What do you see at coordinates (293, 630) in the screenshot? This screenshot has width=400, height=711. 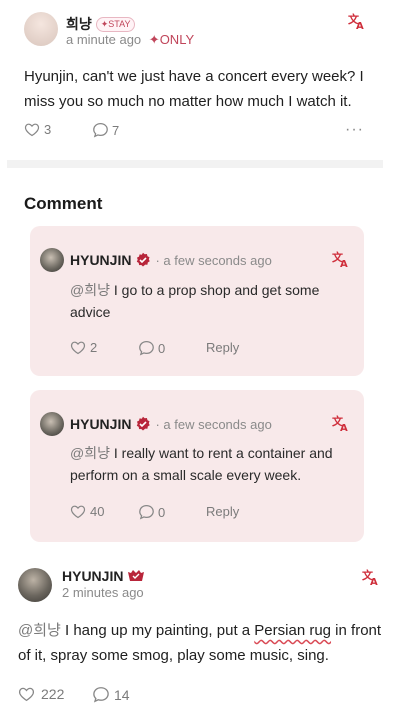 I see `highlighted-phrase: Persian rug` at bounding box center [293, 630].